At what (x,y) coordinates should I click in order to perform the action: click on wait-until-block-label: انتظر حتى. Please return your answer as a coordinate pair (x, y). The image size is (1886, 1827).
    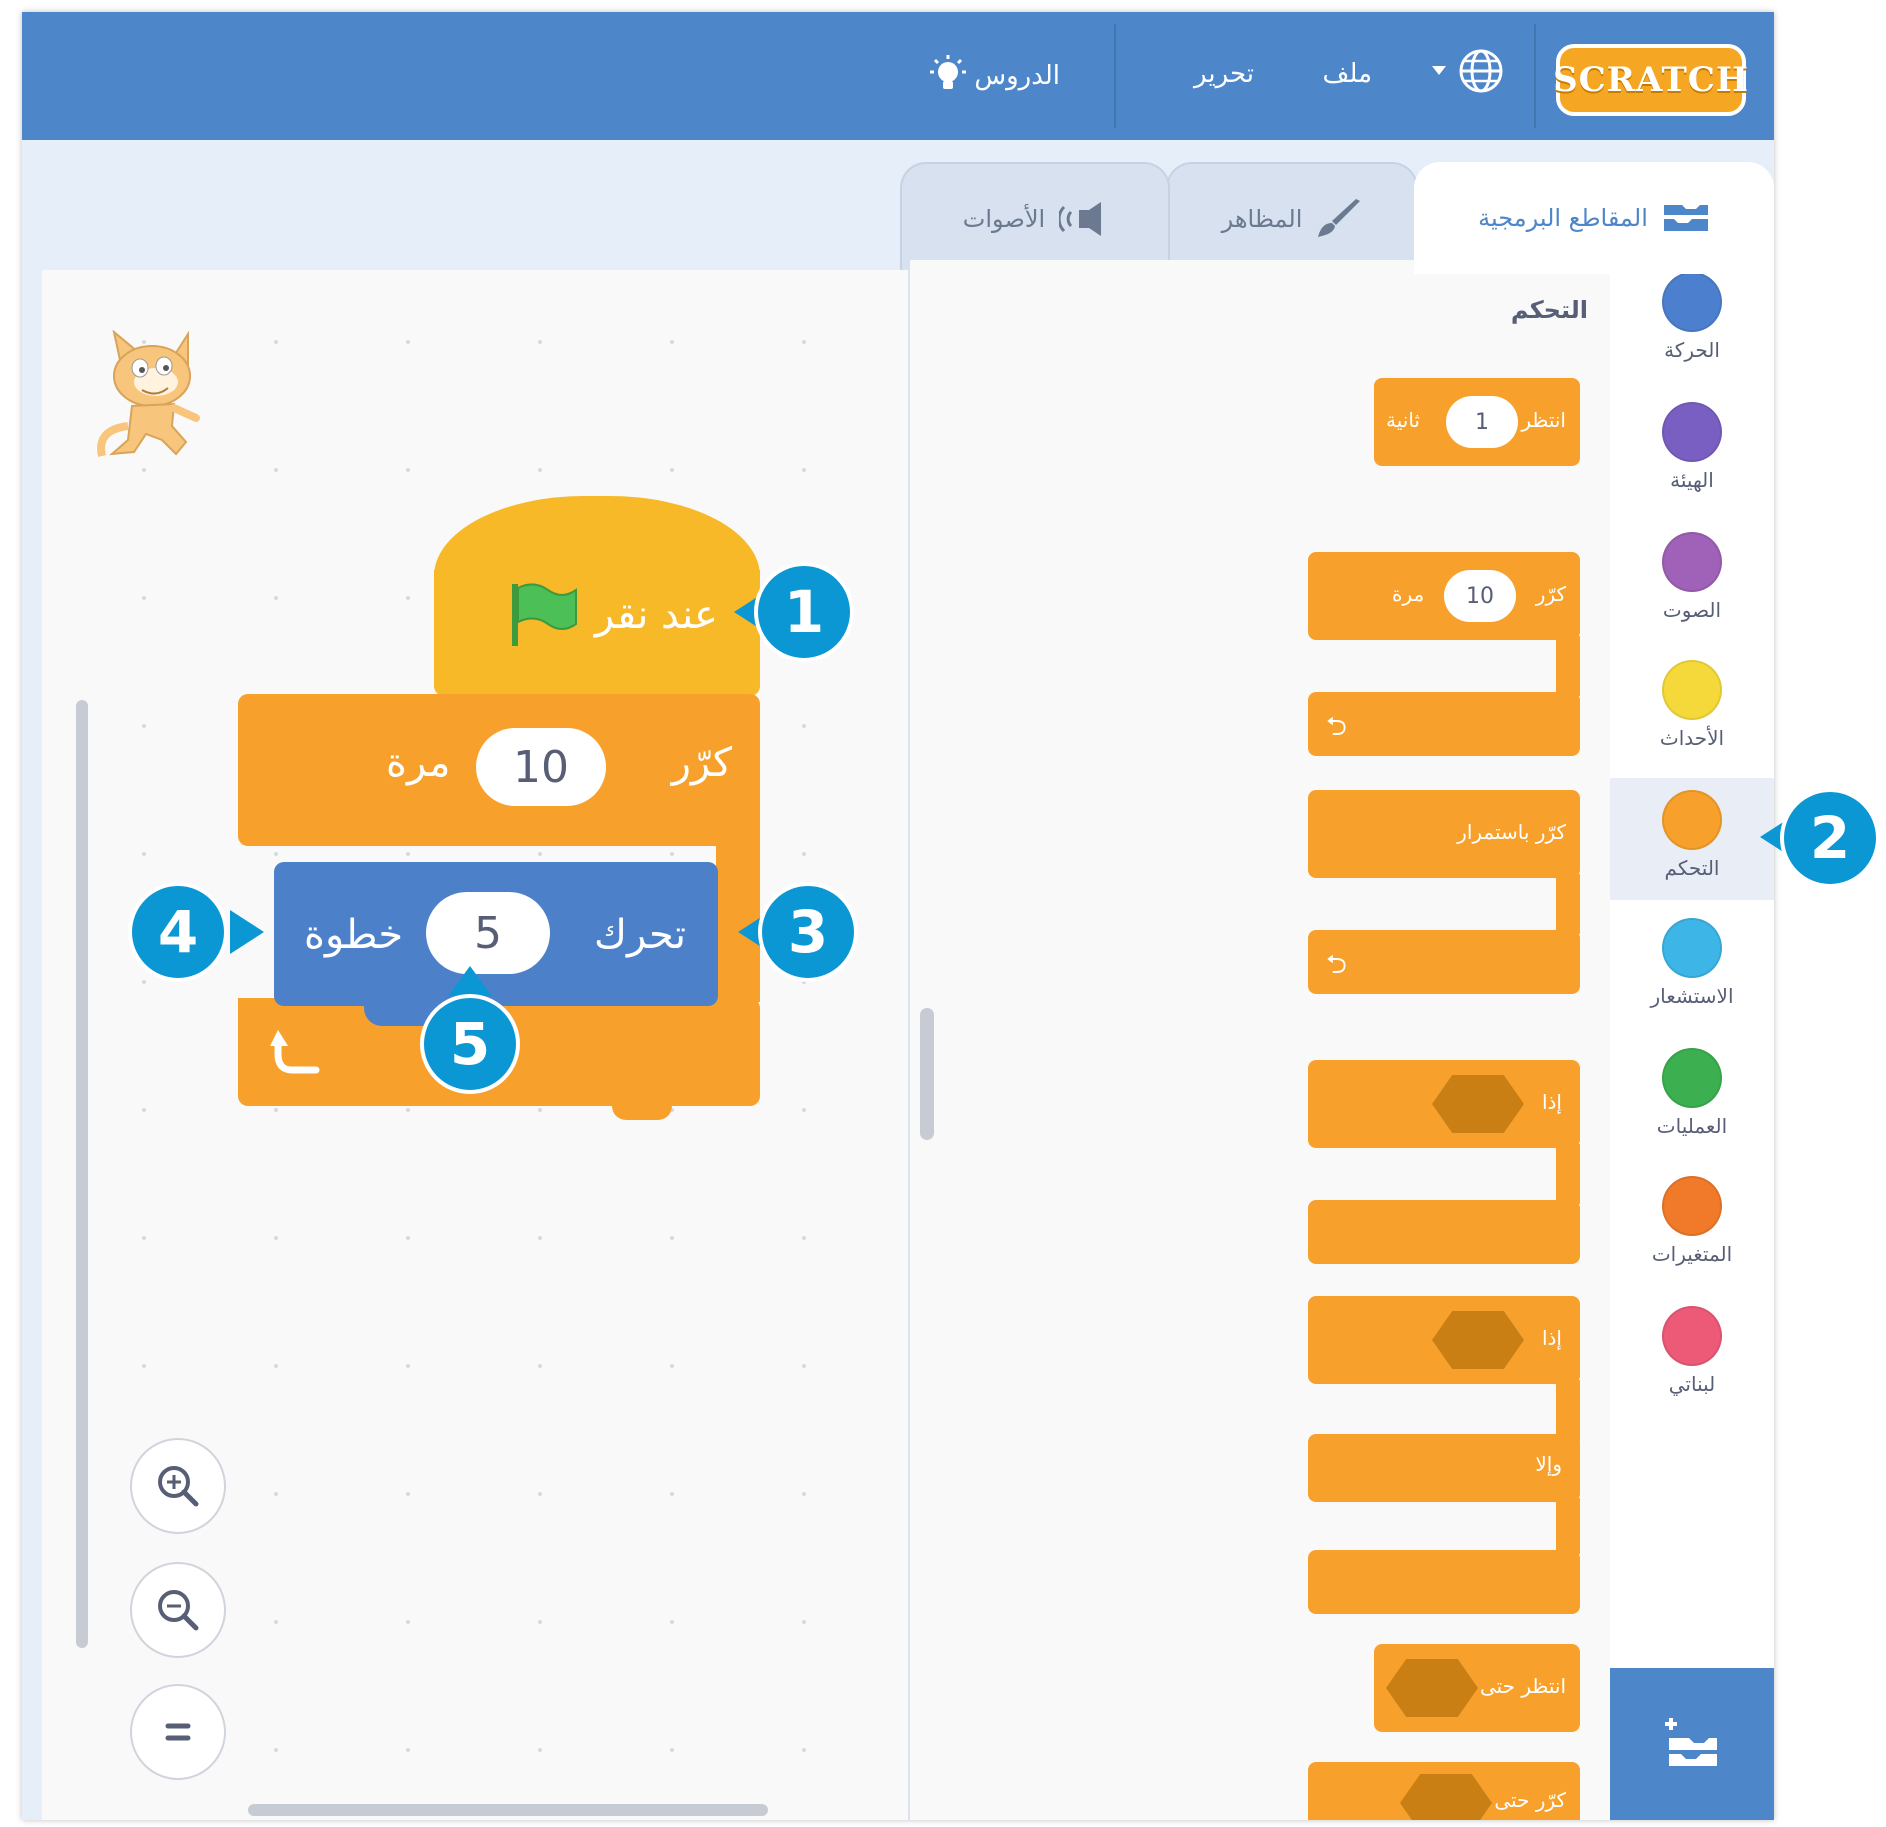
    Looking at the image, I should click on (1522, 1686).